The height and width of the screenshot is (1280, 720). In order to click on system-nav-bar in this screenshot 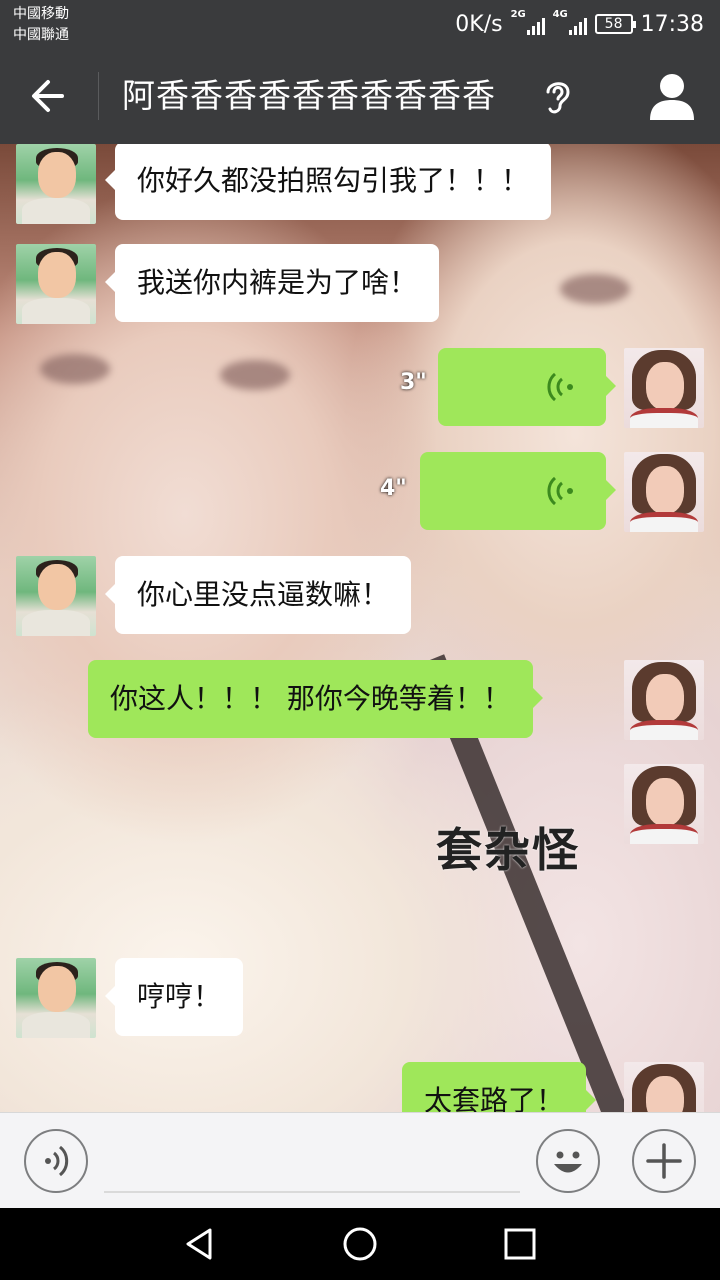, I will do `click(360, 1244)`.